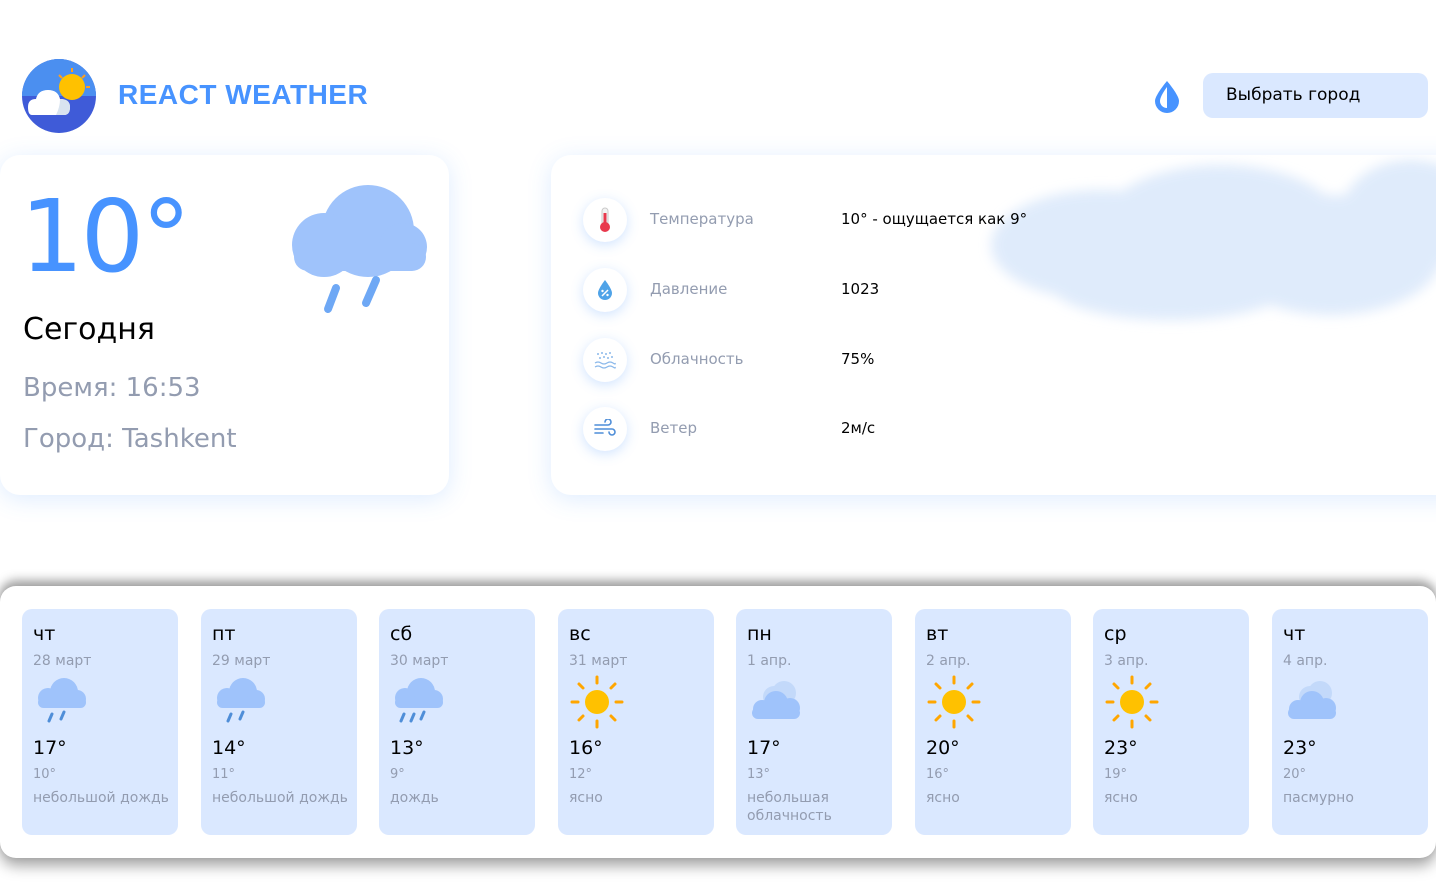 The width and height of the screenshot is (1436, 882). What do you see at coordinates (45, 774) in the screenshot?
I see `forecast-temp-min: 10°` at bounding box center [45, 774].